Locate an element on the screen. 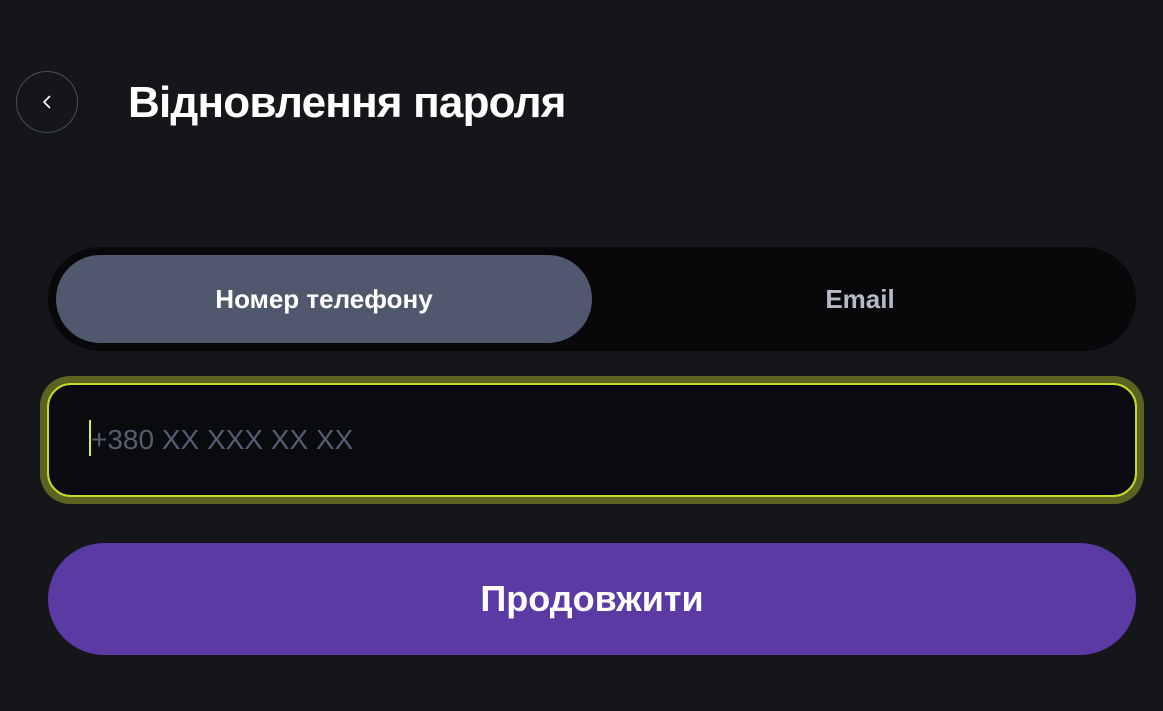 The width and height of the screenshot is (1163, 711). chevron-left-icon is located at coordinates (47, 102).